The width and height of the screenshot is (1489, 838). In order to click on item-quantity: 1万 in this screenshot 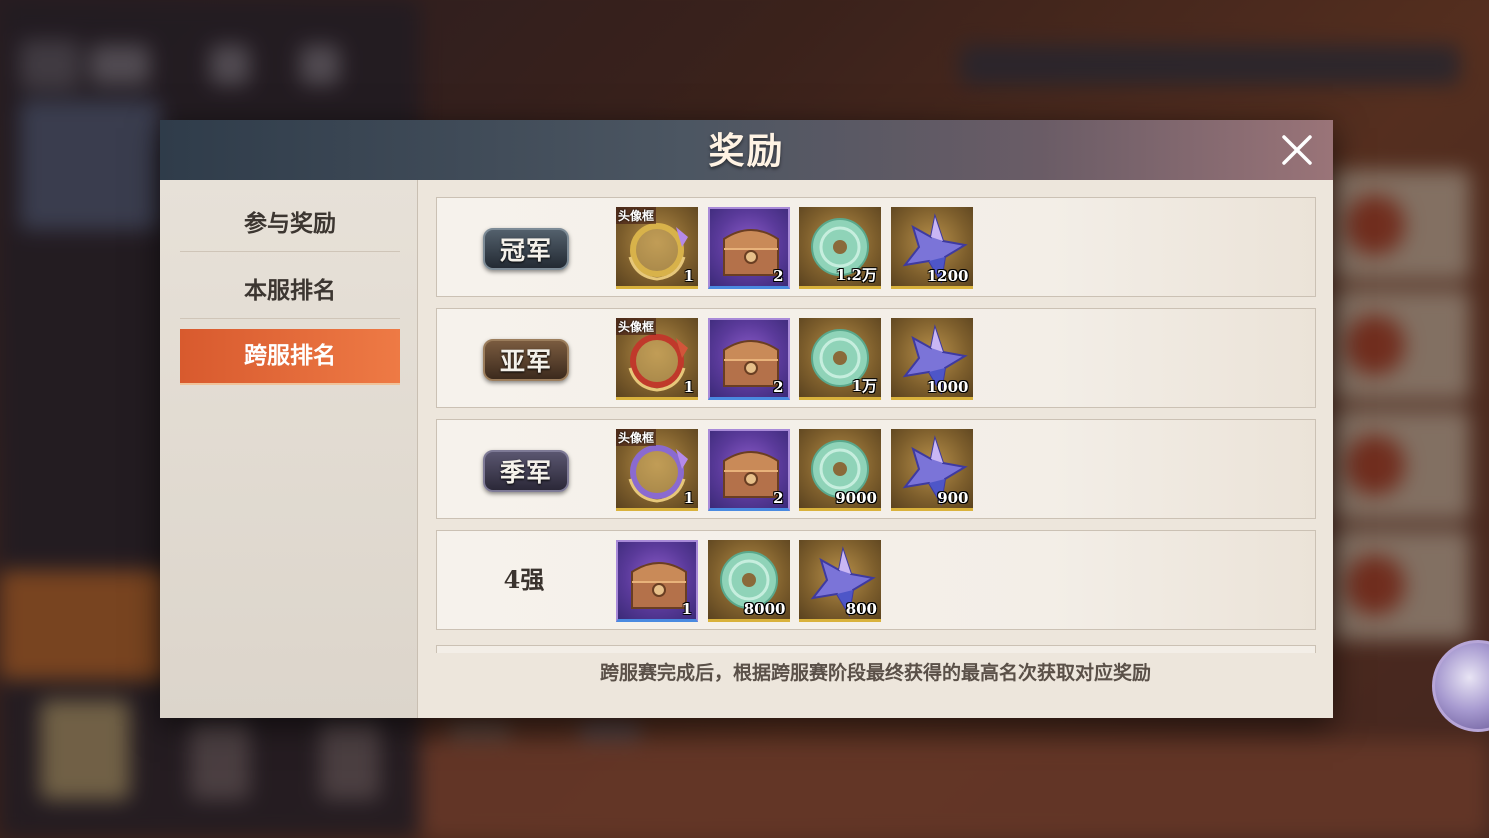, I will do `click(864, 386)`.